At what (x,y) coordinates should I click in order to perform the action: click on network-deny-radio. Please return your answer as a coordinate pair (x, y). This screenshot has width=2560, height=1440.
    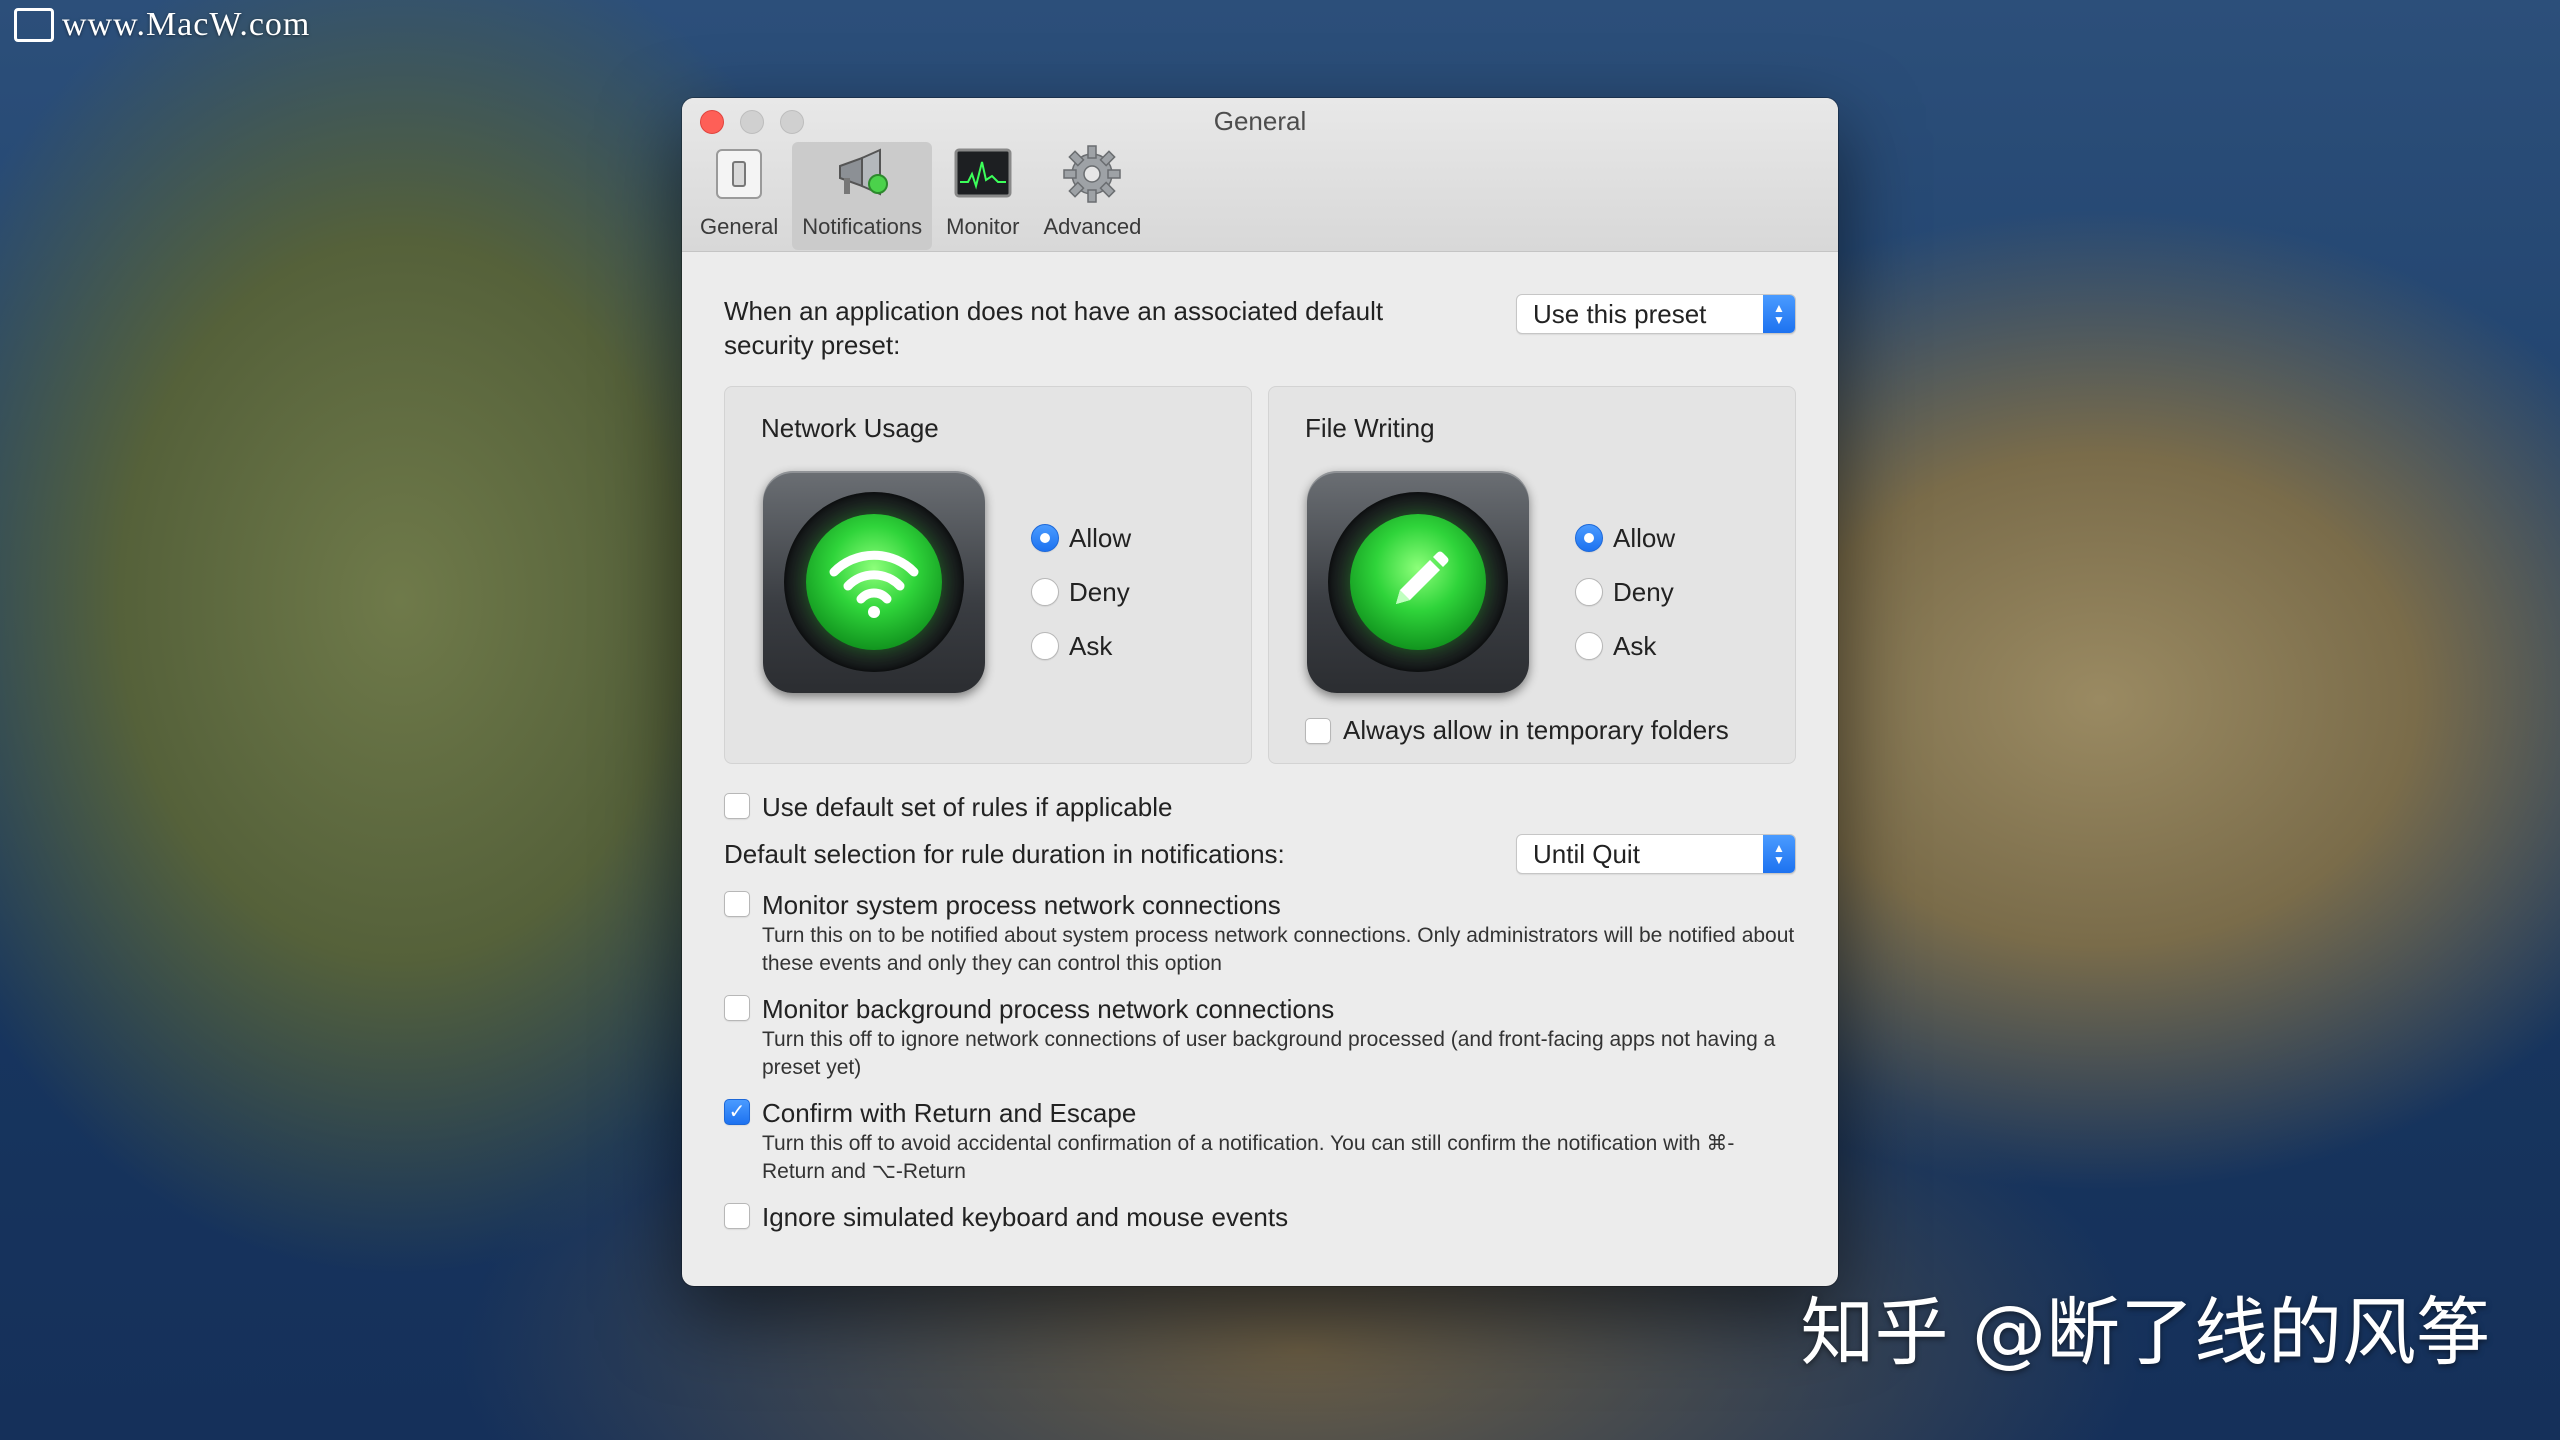
    Looking at the image, I should click on (1045, 592).